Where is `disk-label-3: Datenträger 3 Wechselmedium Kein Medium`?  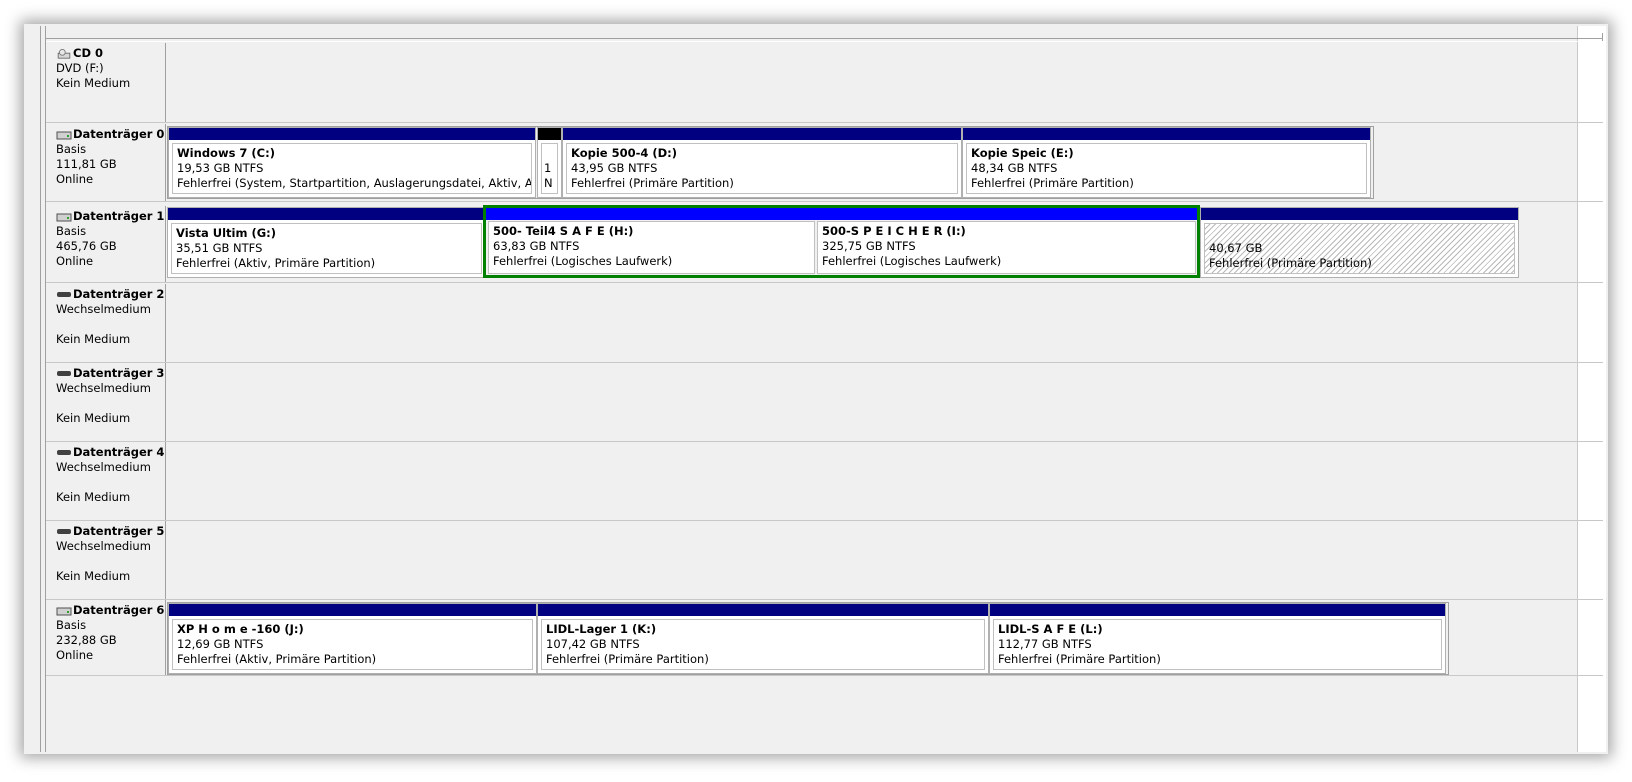
disk-label-3: Datenträger 3 Wechselmedium Kein Medium is located at coordinates (106, 402).